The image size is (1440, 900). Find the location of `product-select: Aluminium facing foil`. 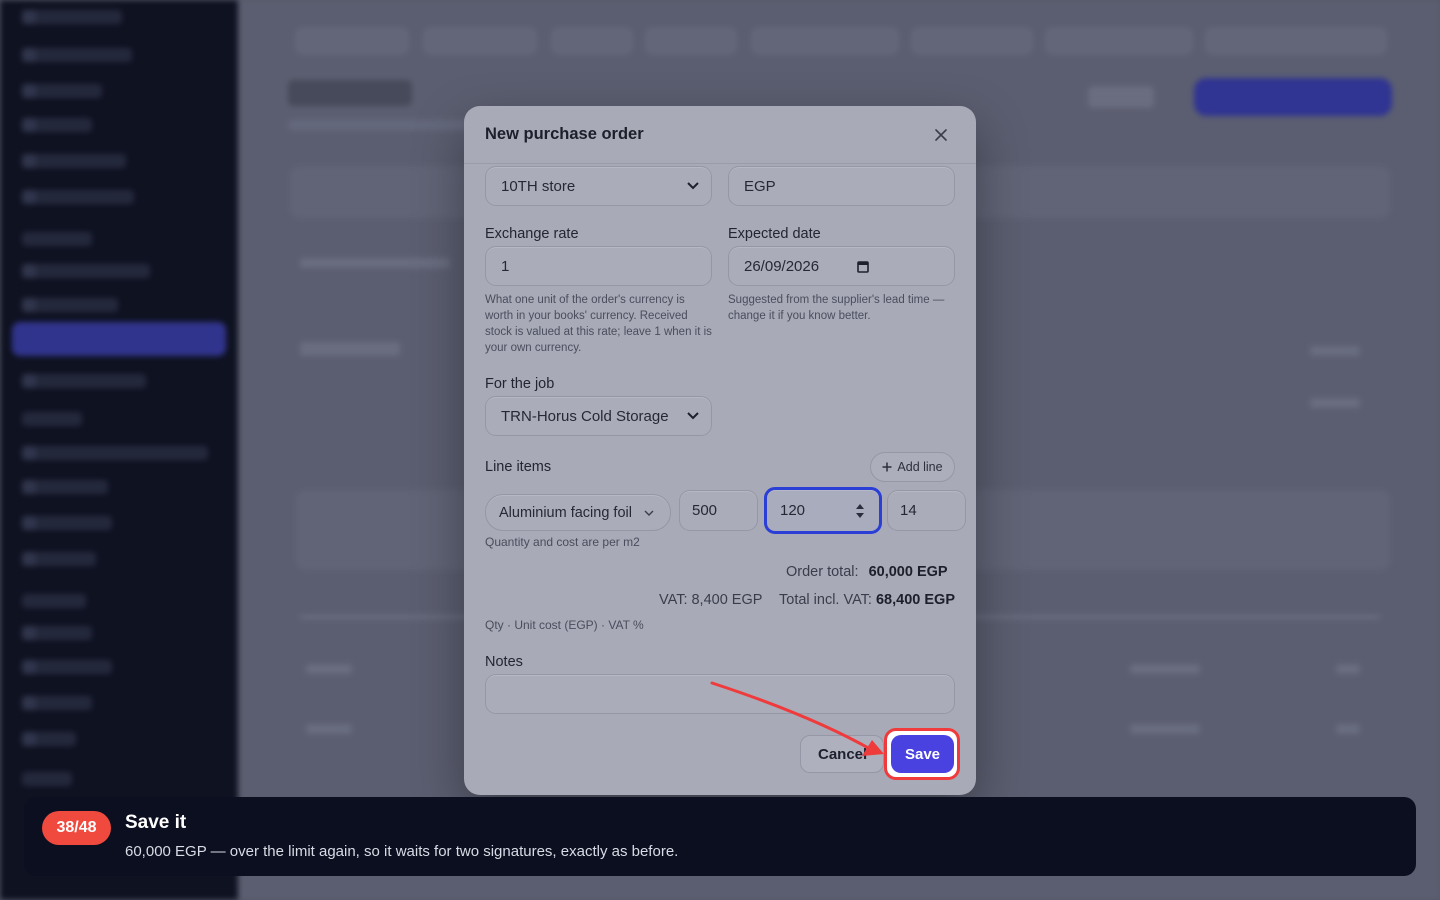

product-select: Aluminium facing foil is located at coordinates (578, 512).